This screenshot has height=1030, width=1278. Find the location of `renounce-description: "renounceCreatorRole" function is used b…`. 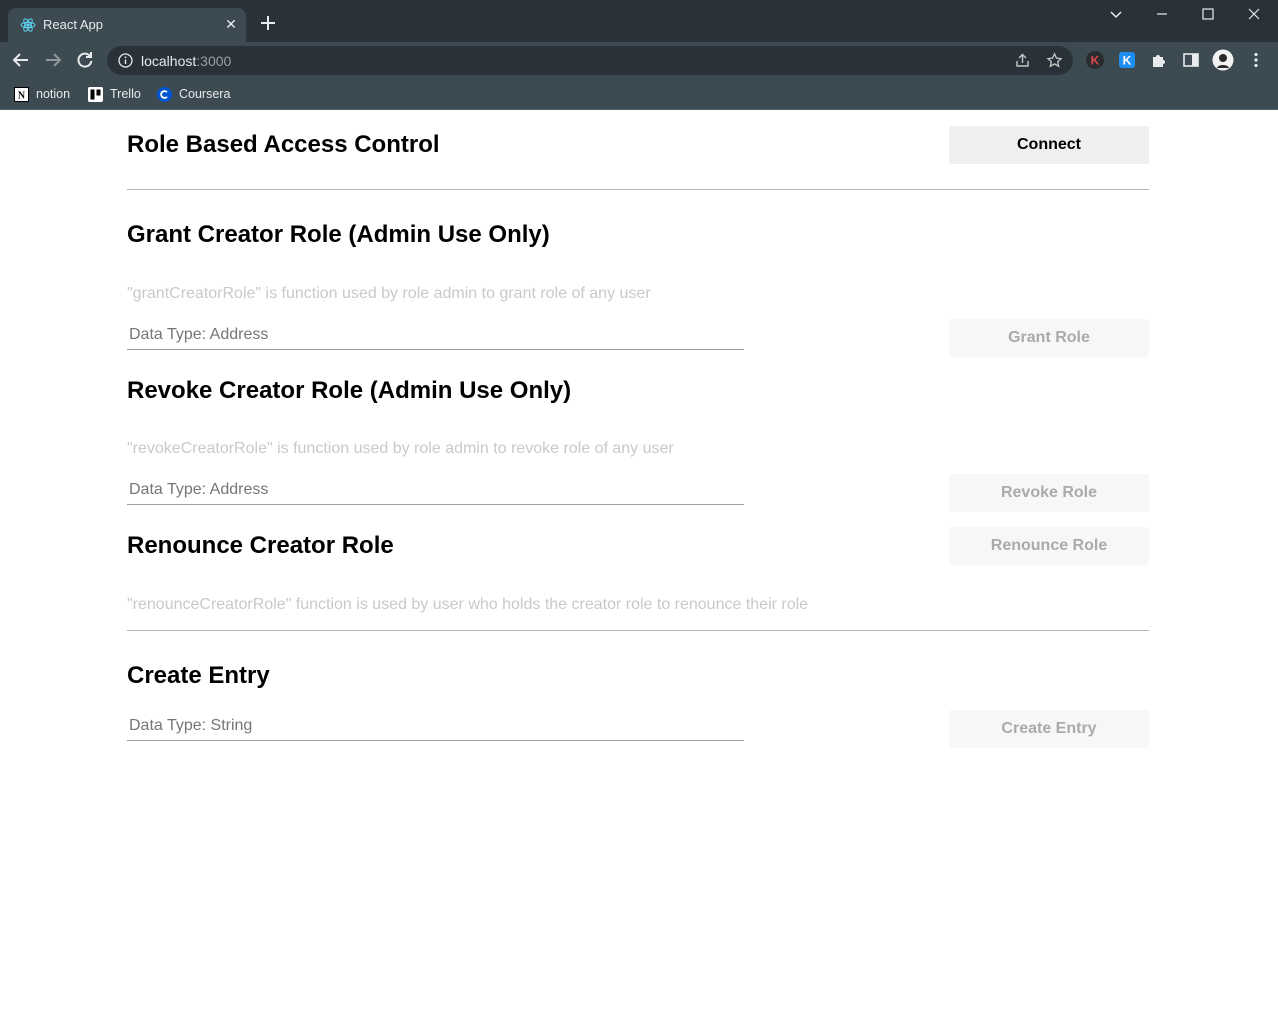

renounce-description: "renounceCreatorRole" function is used b… is located at coordinates (468, 604).